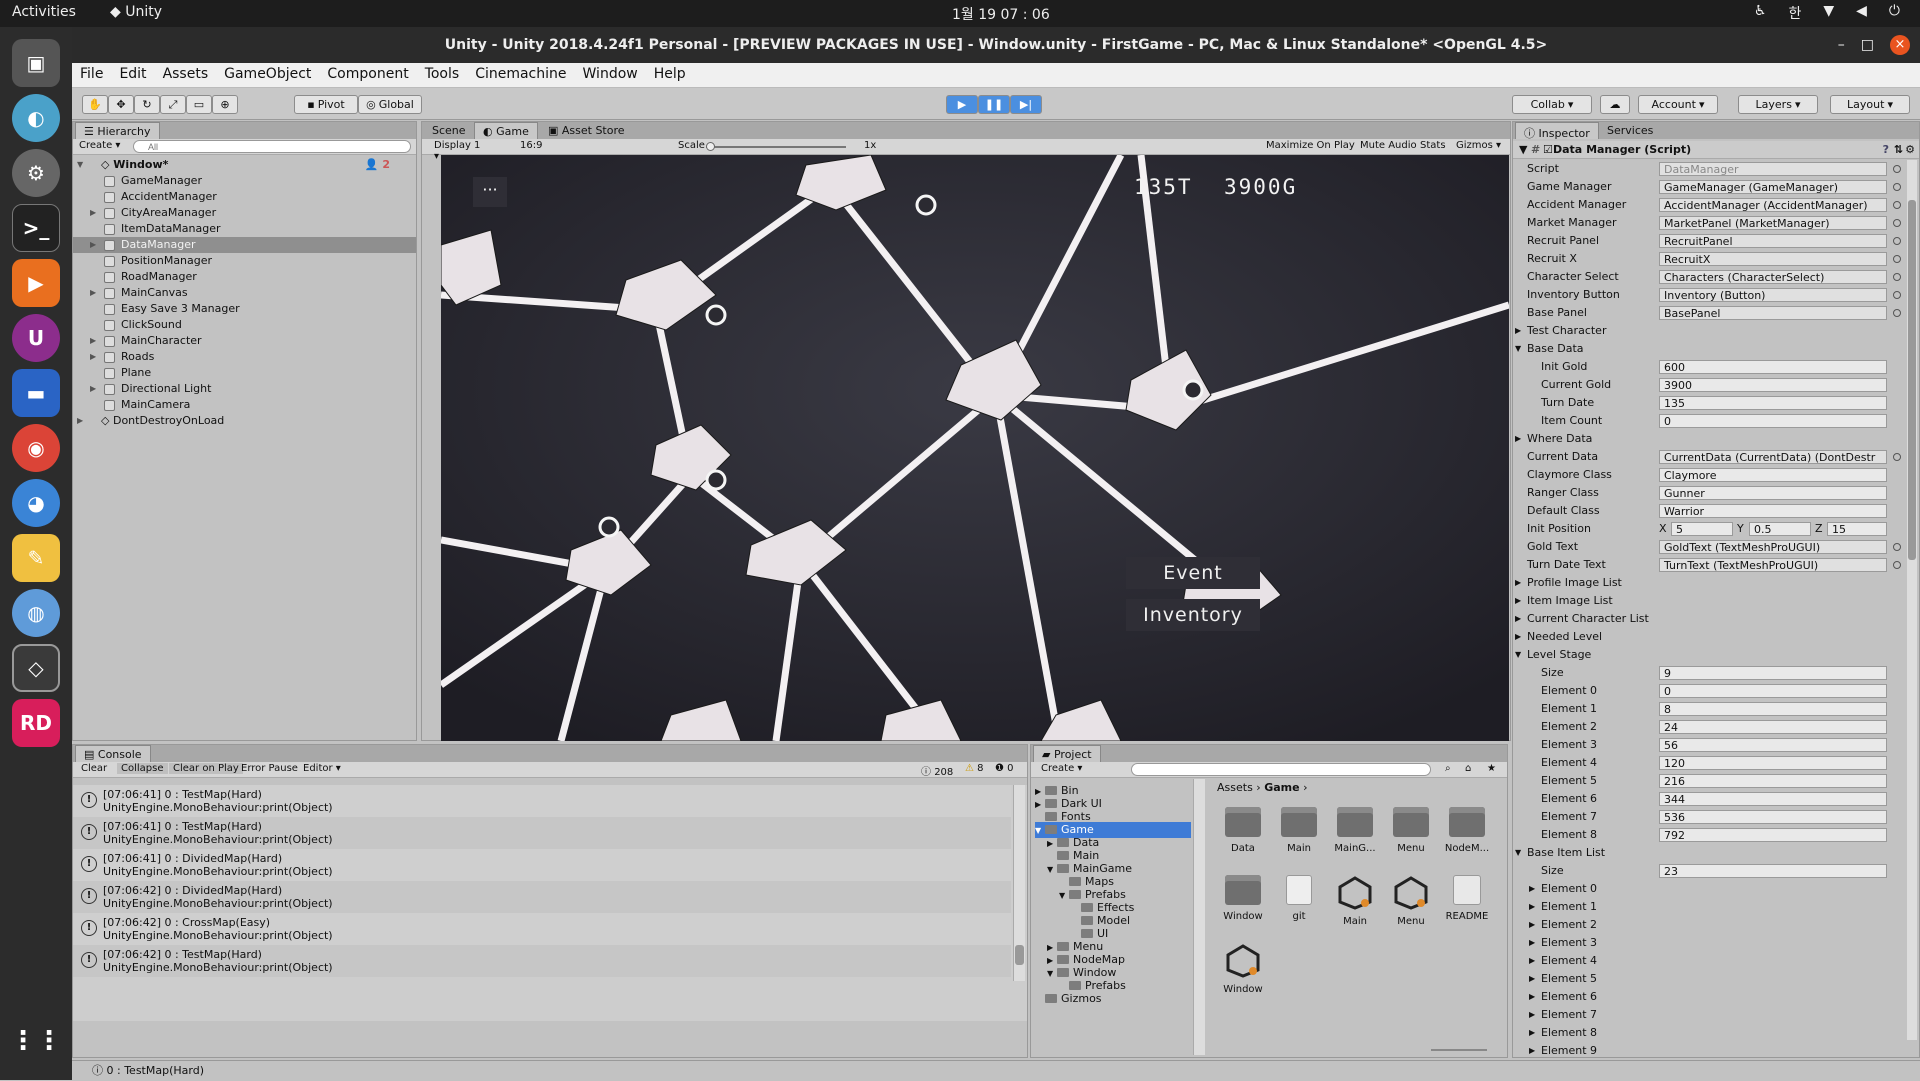  Describe the element at coordinates (1243, 830) in the screenshot. I see `project-asset: Data` at that location.